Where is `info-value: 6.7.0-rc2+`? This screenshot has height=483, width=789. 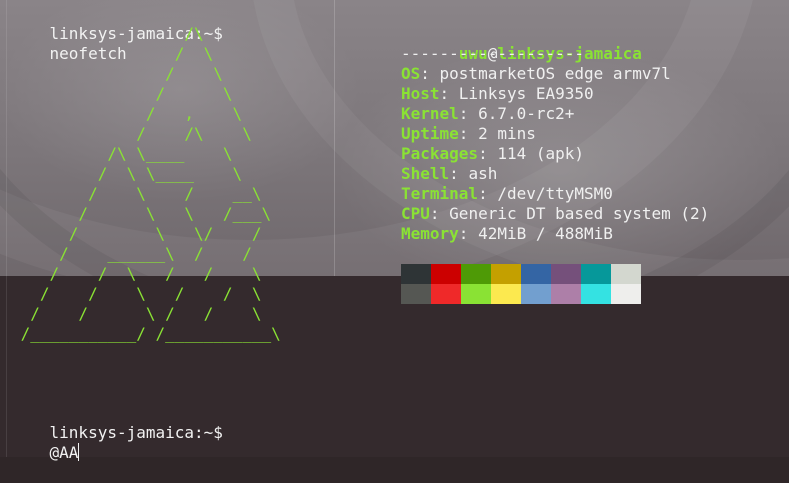
info-value: 6.7.0-rc2+ is located at coordinates (526, 113).